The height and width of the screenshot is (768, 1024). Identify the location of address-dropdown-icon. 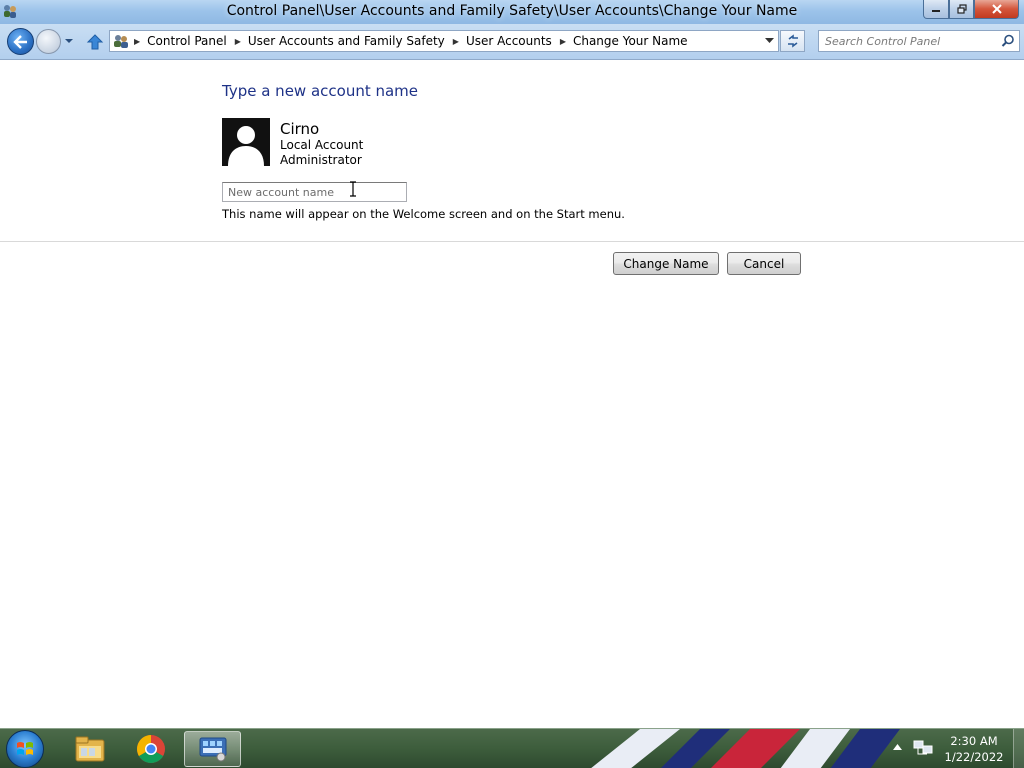
(769, 40).